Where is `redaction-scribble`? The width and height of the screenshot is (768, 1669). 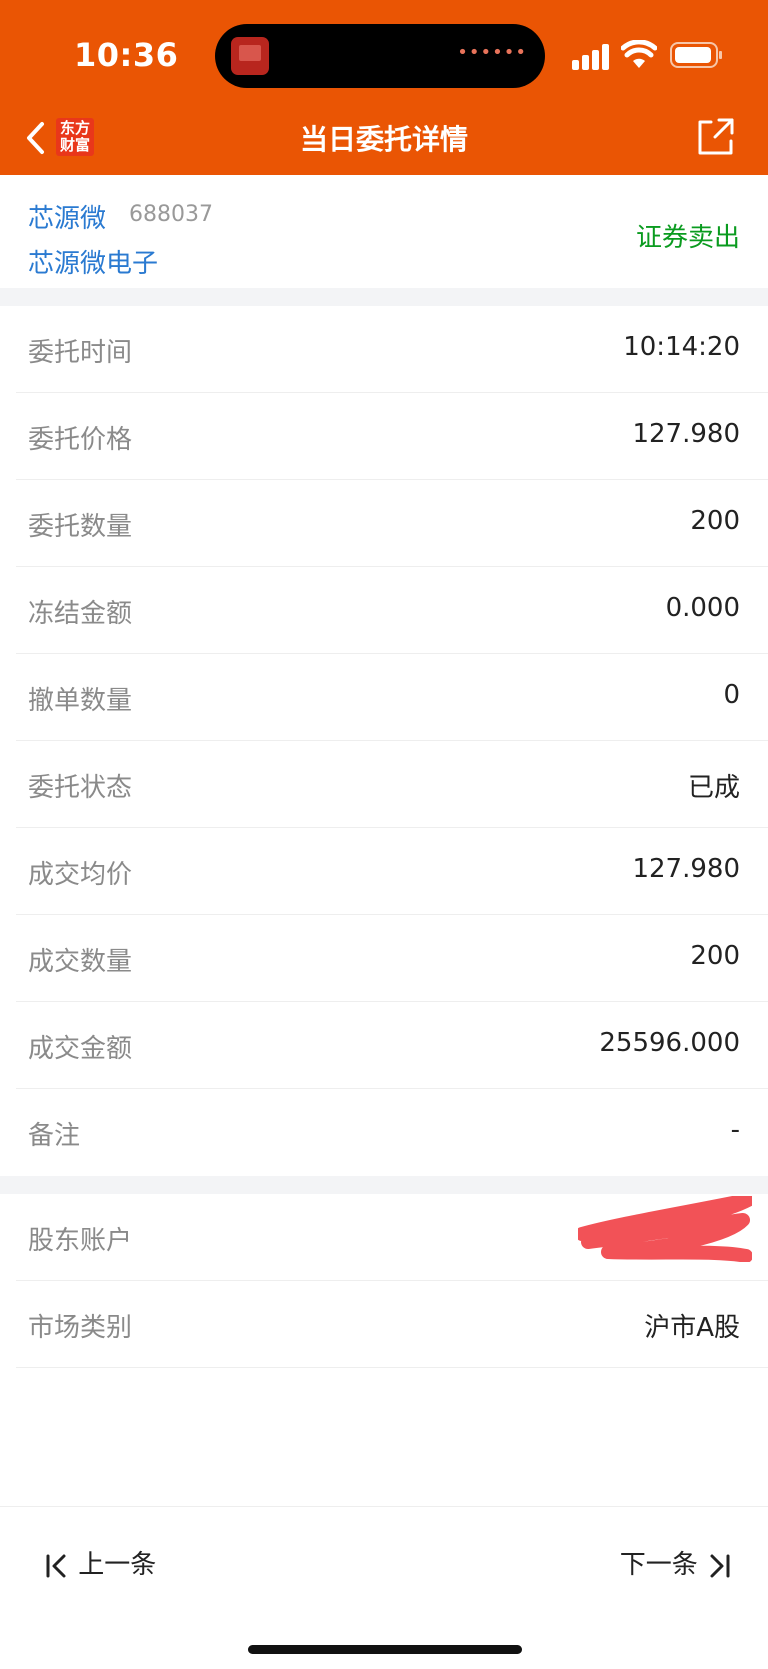
redaction-scribble is located at coordinates (665, 1229).